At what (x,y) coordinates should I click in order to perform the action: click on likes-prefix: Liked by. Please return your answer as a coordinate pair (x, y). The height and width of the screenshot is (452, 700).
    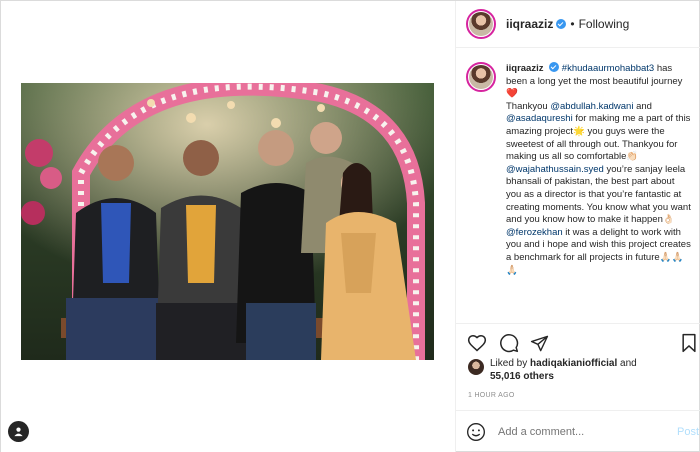
    Looking at the image, I should click on (510, 363).